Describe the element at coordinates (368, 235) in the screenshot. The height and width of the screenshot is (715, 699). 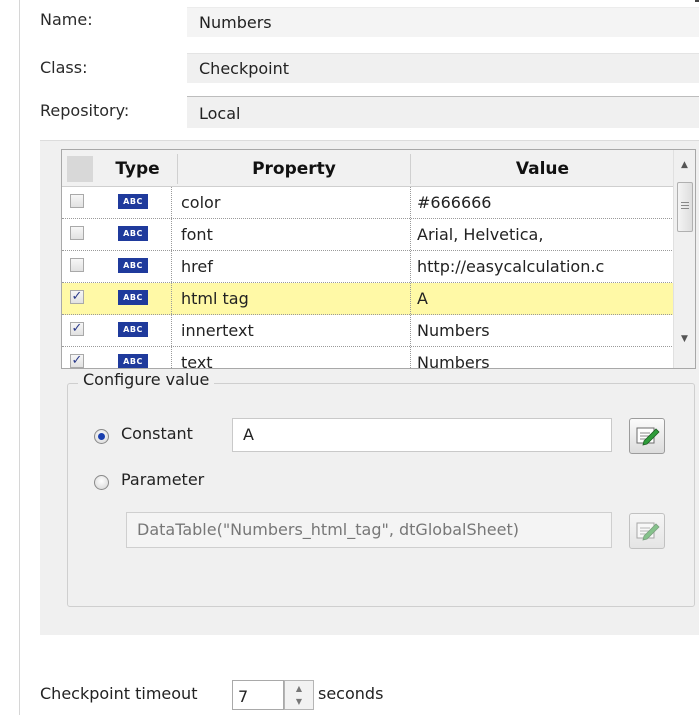
I see `table-row: ABC font Arial, Helvetica,` at that location.